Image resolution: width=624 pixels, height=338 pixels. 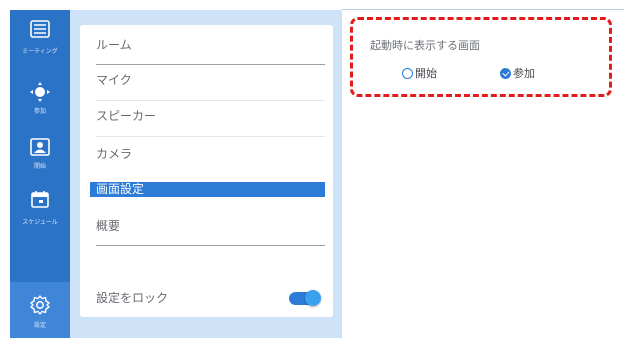 I want to click on menu-item-camera: カメラ, so click(x=210, y=154).